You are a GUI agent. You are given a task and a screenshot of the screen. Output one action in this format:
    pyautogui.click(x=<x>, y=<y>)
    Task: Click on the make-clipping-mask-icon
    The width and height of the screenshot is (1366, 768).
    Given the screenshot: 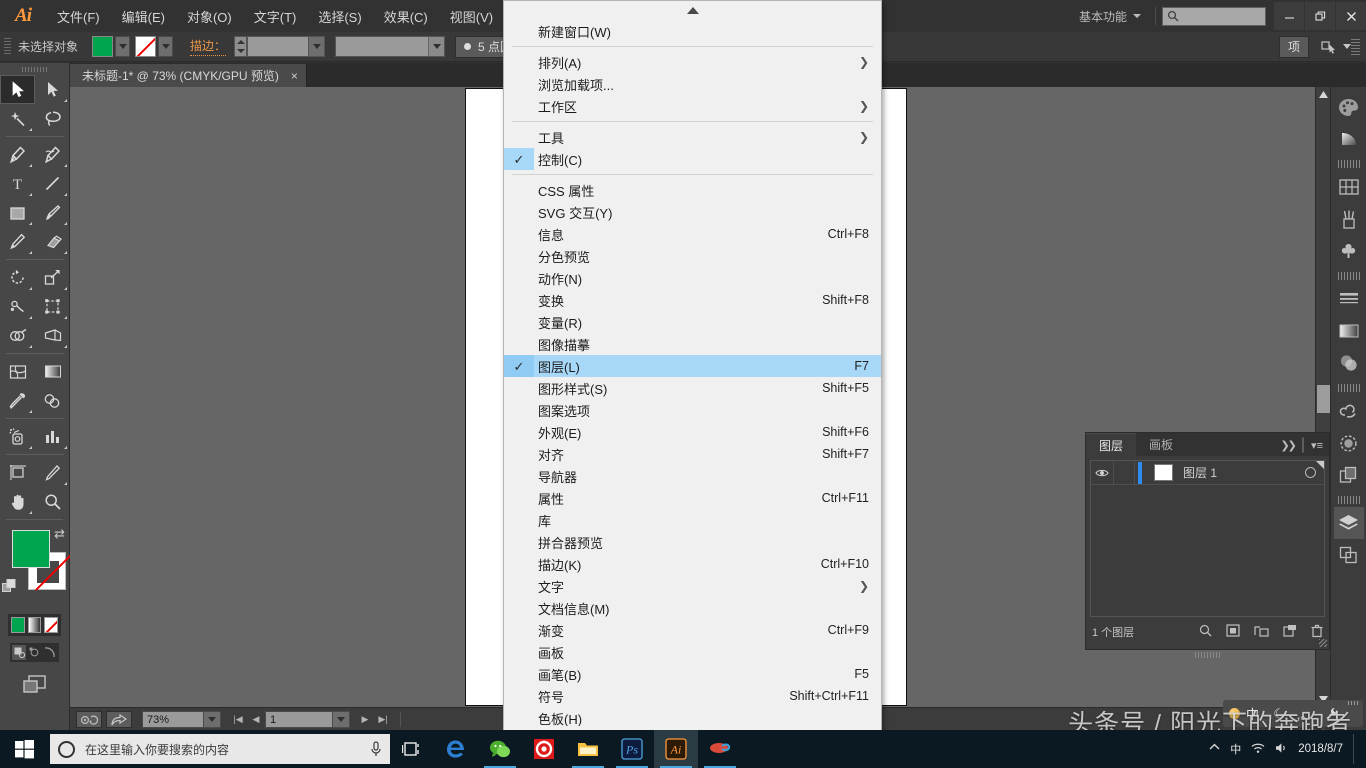 What is the action you would take?
    pyautogui.click(x=1233, y=632)
    